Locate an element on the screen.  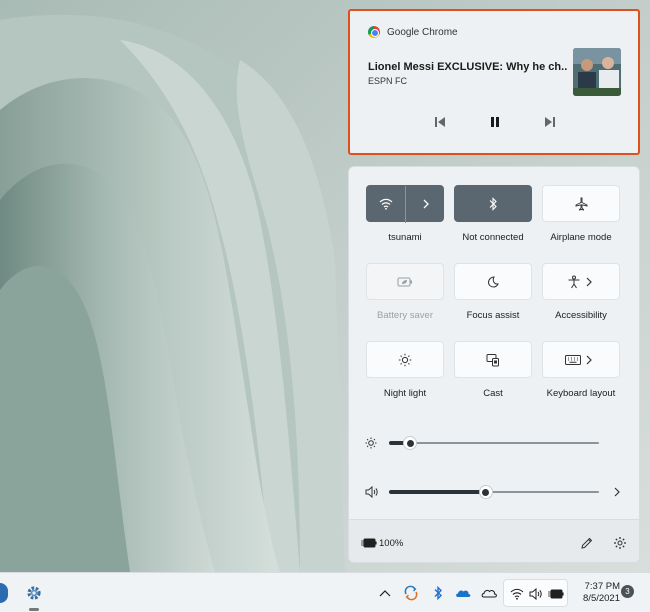
clock-date: 8/5/2021 is located at coordinates (601, 598).